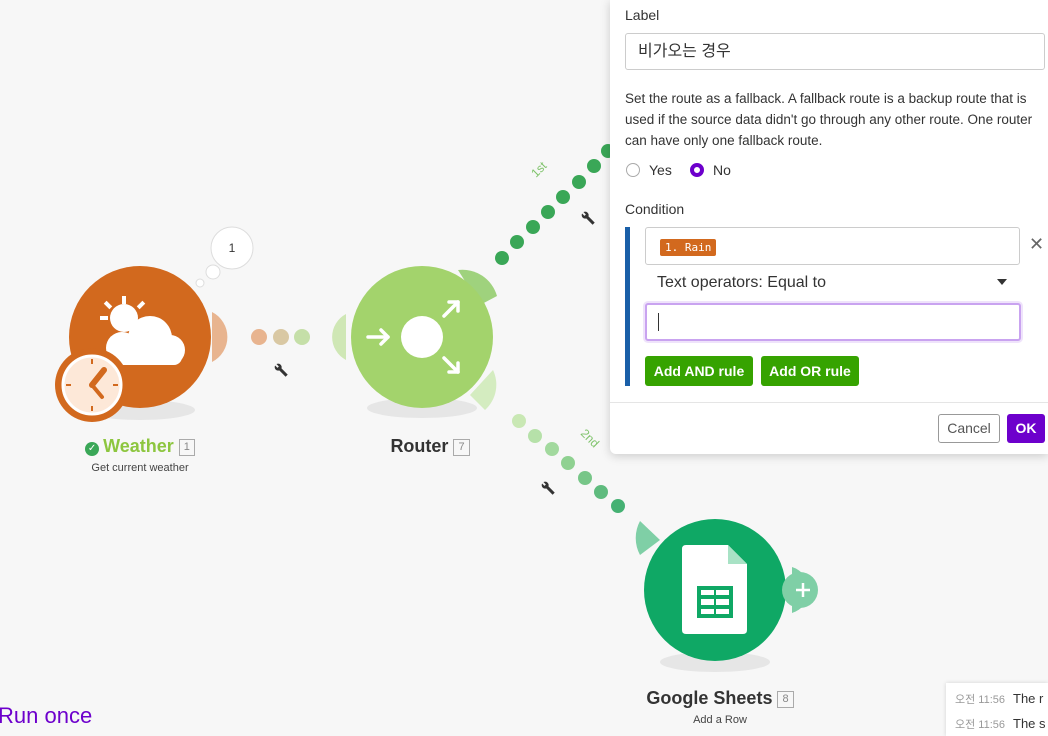  I want to click on fallback-no-label: No, so click(722, 170).